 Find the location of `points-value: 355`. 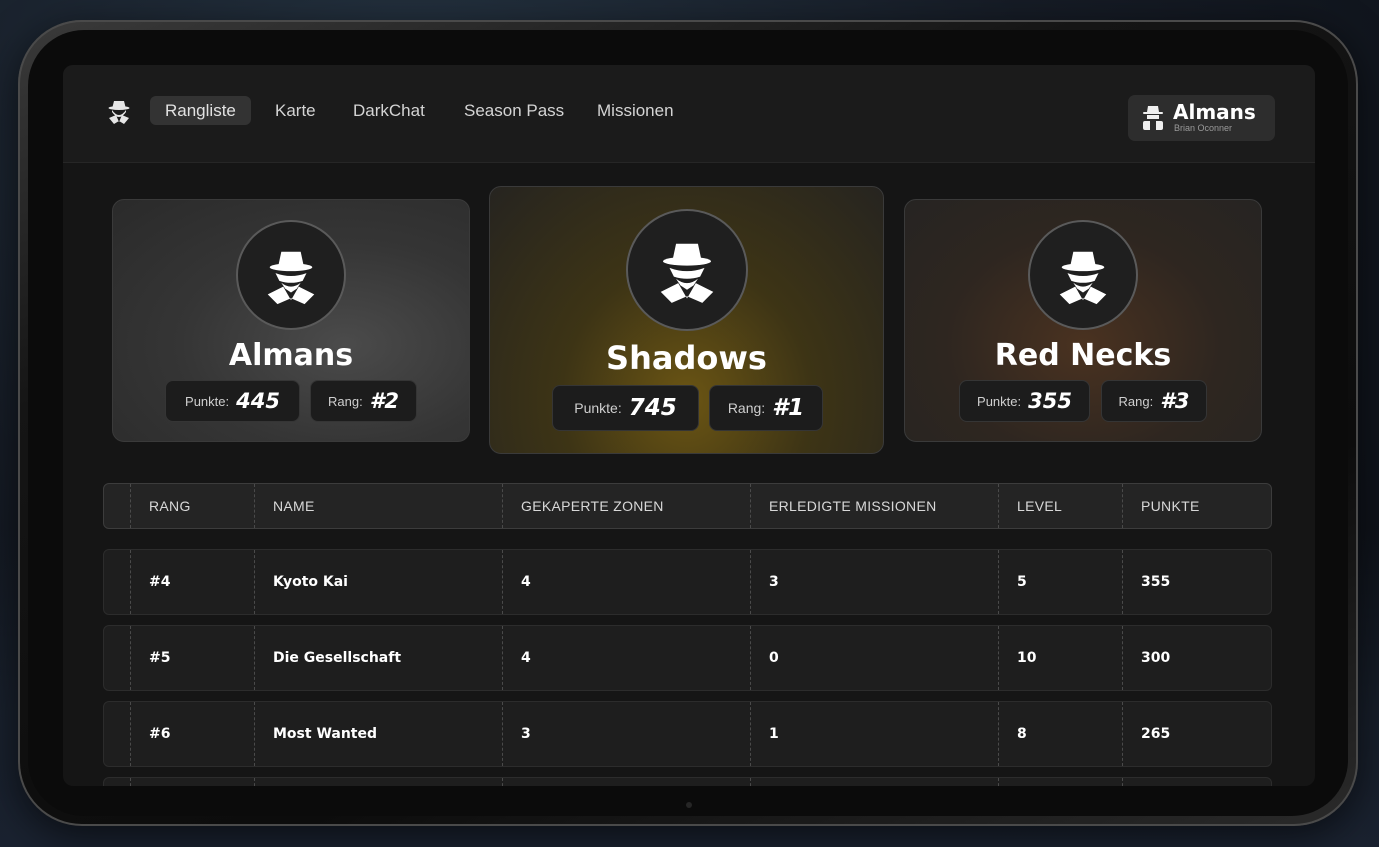

points-value: 355 is located at coordinates (1050, 401).